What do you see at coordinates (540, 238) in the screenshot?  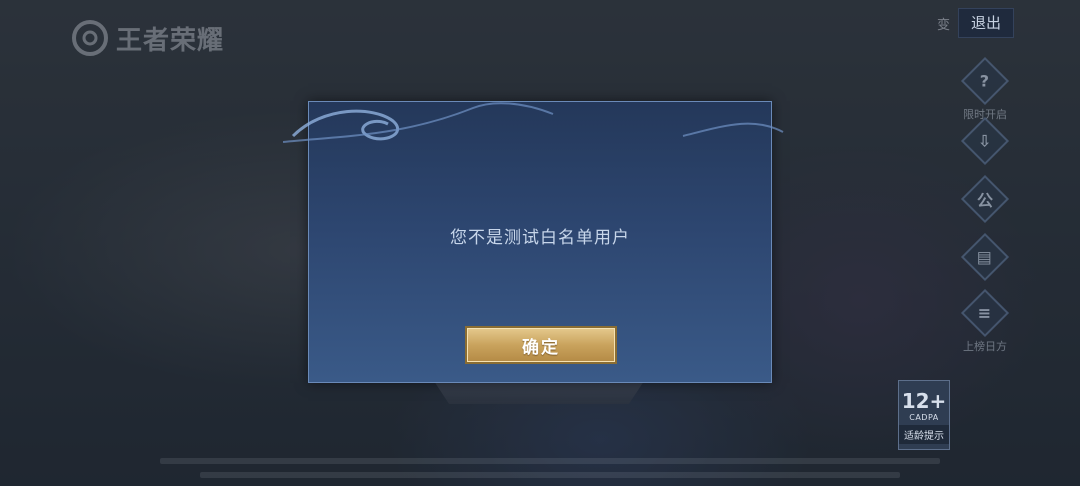 I see `dialog-message: 您不是测试白名单用户` at bounding box center [540, 238].